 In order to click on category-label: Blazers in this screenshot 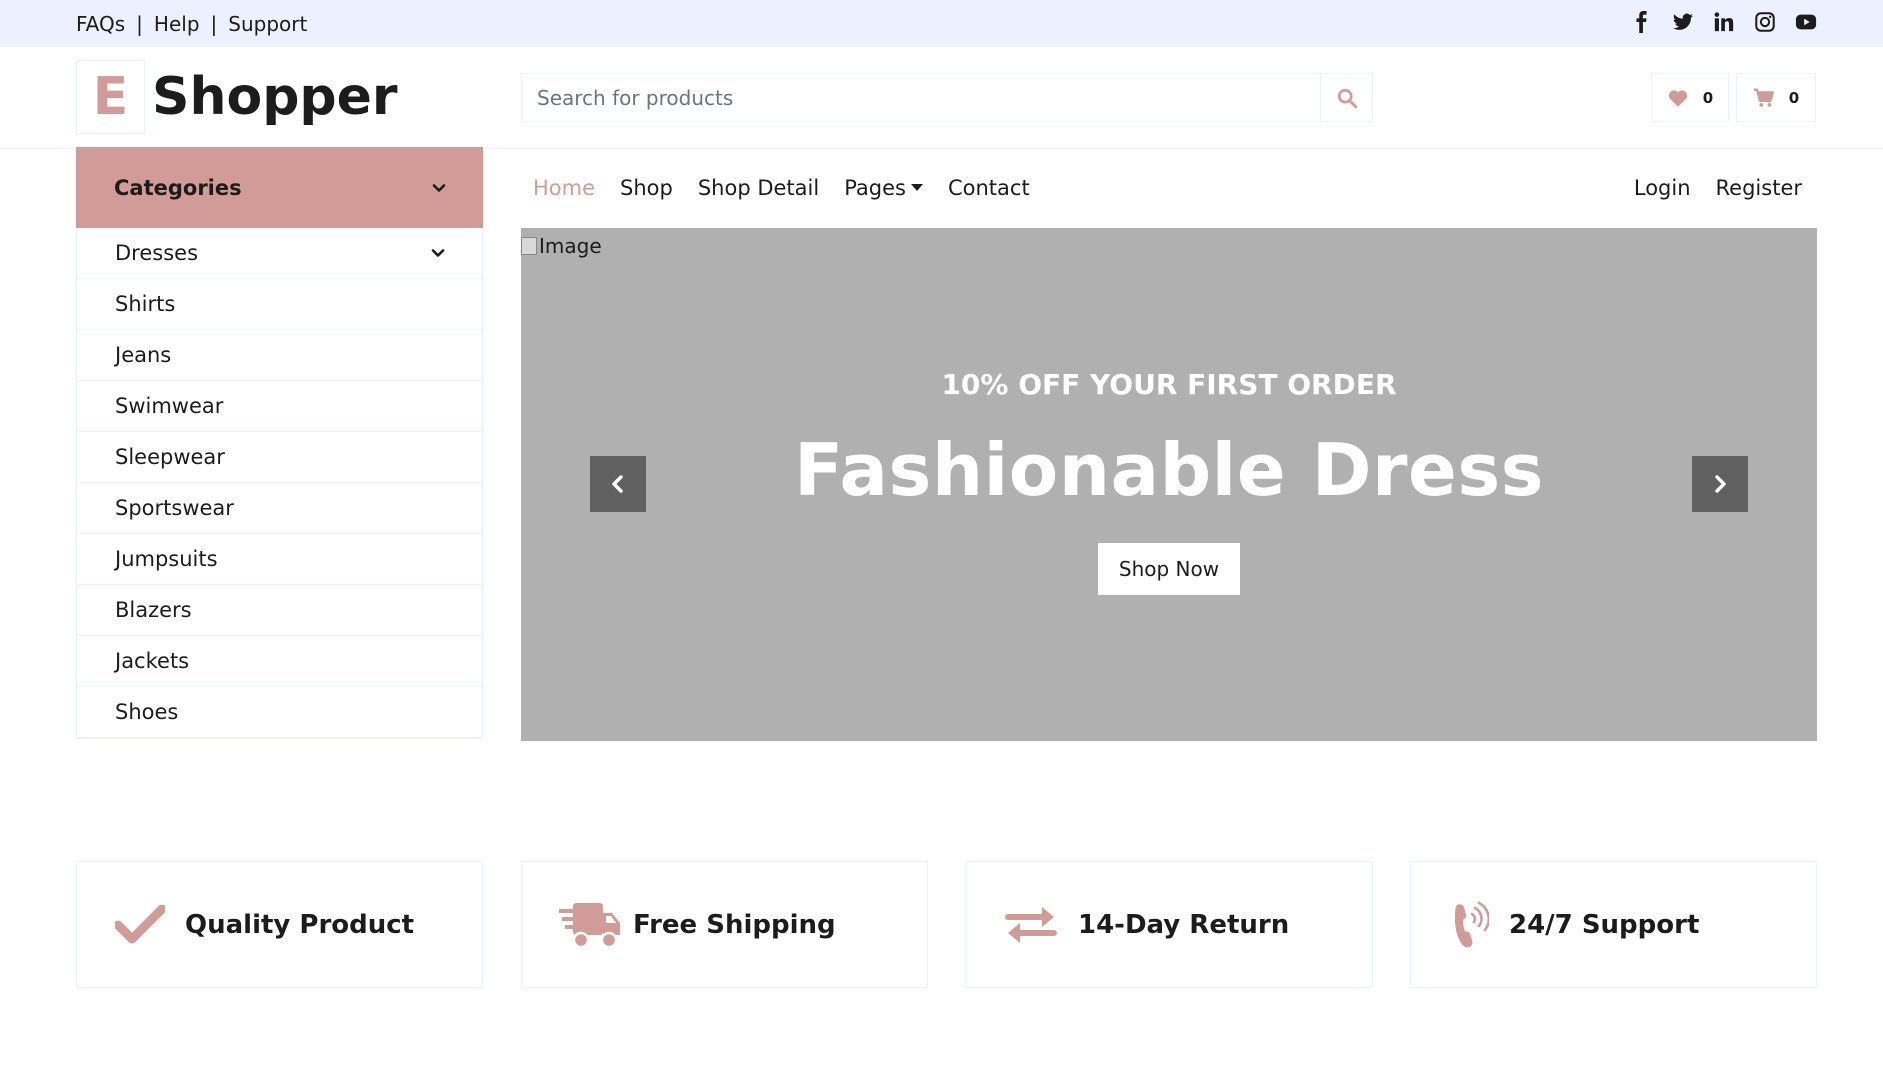, I will do `click(153, 610)`.